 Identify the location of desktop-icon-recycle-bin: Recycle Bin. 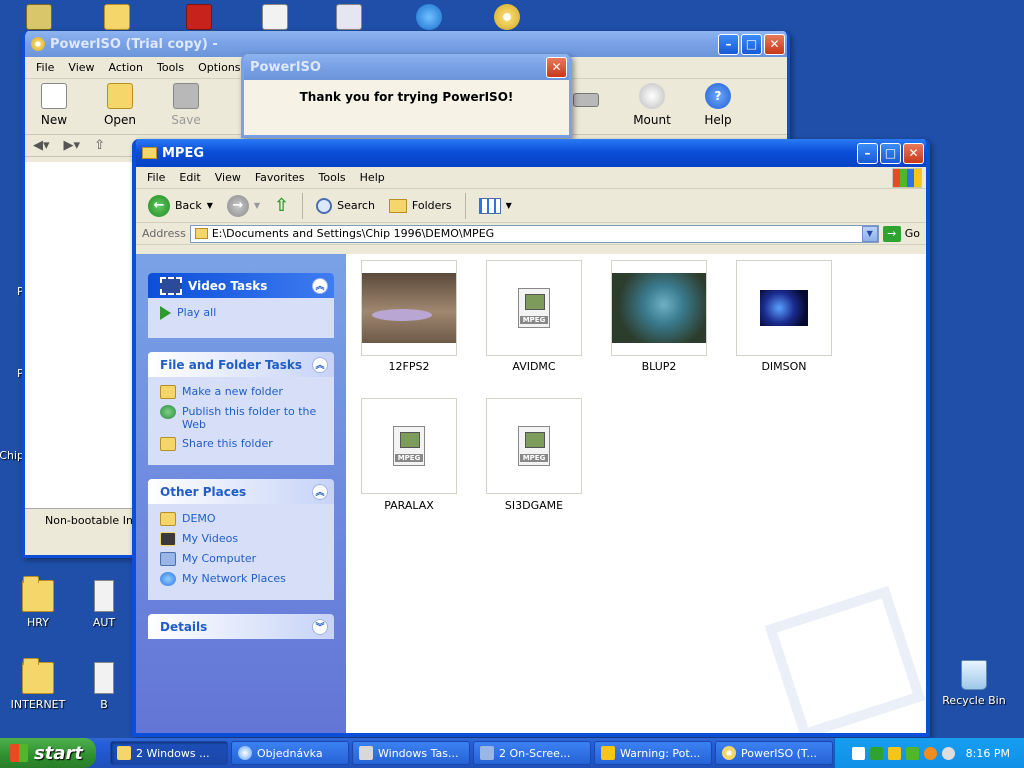
(974, 683).